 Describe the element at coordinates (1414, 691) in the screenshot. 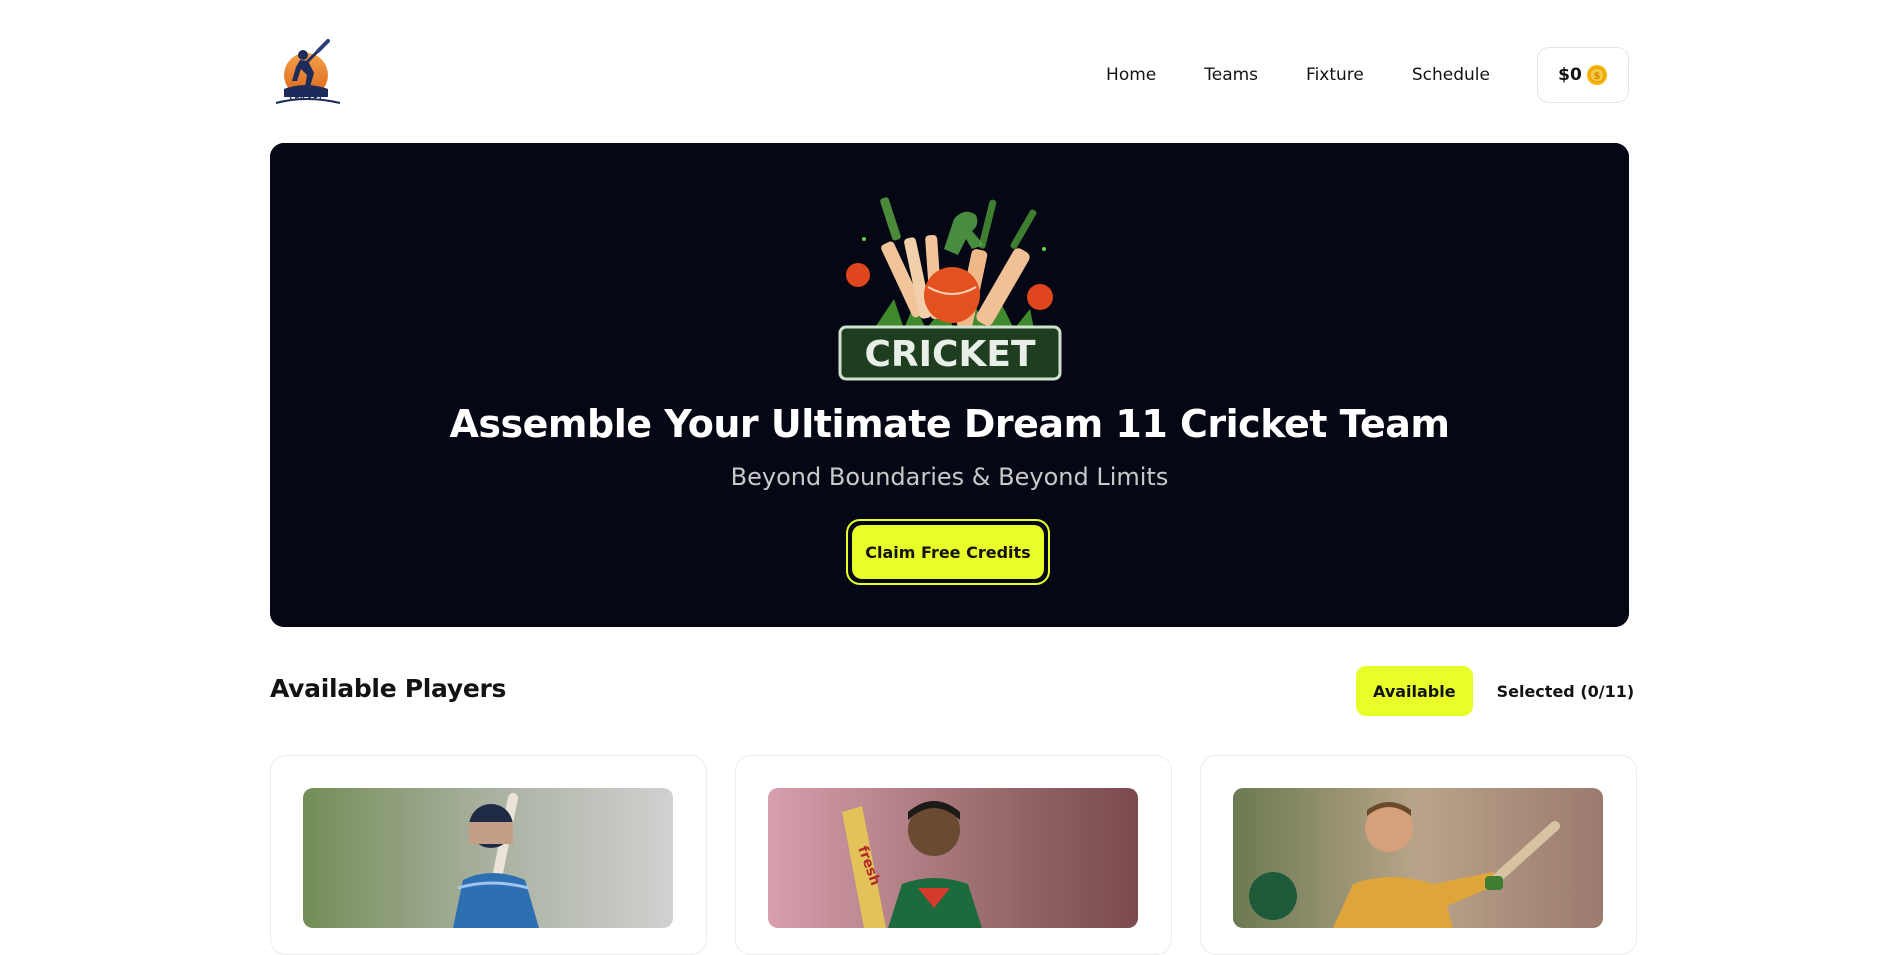

I see `tab-available: Available` at that location.